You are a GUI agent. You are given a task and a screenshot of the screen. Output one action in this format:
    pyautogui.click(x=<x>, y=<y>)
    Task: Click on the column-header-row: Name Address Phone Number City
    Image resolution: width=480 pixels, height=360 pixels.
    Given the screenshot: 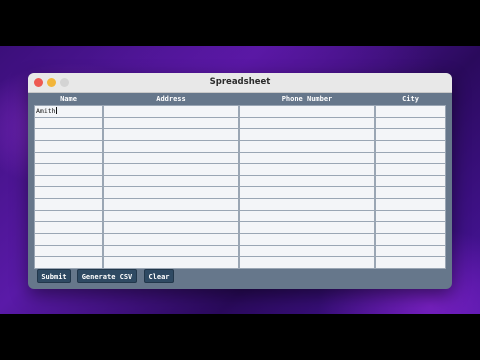 What is the action you would take?
    pyautogui.click(x=240, y=99)
    